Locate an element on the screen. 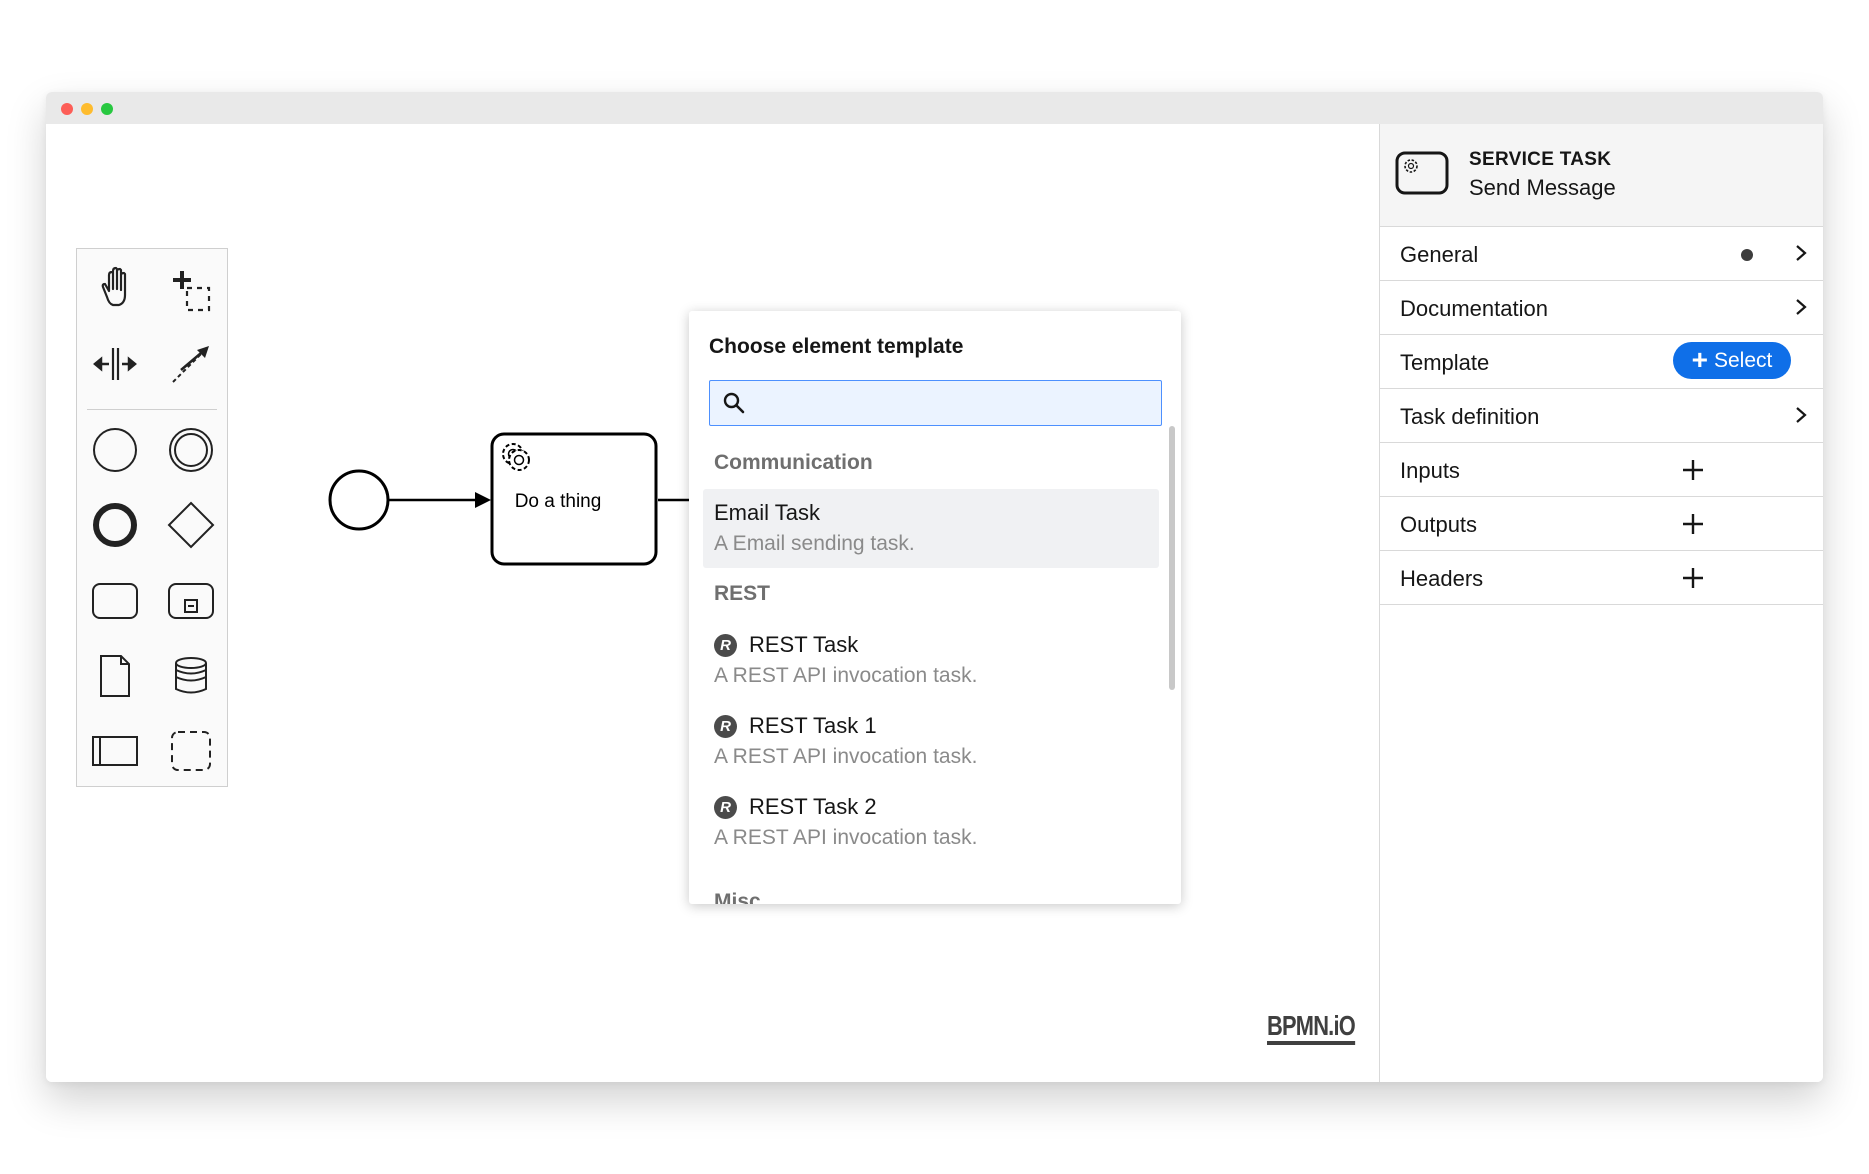 Image resolution: width=1869 pixels, height=1174 pixels. group-title-communication: Communication is located at coordinates (793, 462).